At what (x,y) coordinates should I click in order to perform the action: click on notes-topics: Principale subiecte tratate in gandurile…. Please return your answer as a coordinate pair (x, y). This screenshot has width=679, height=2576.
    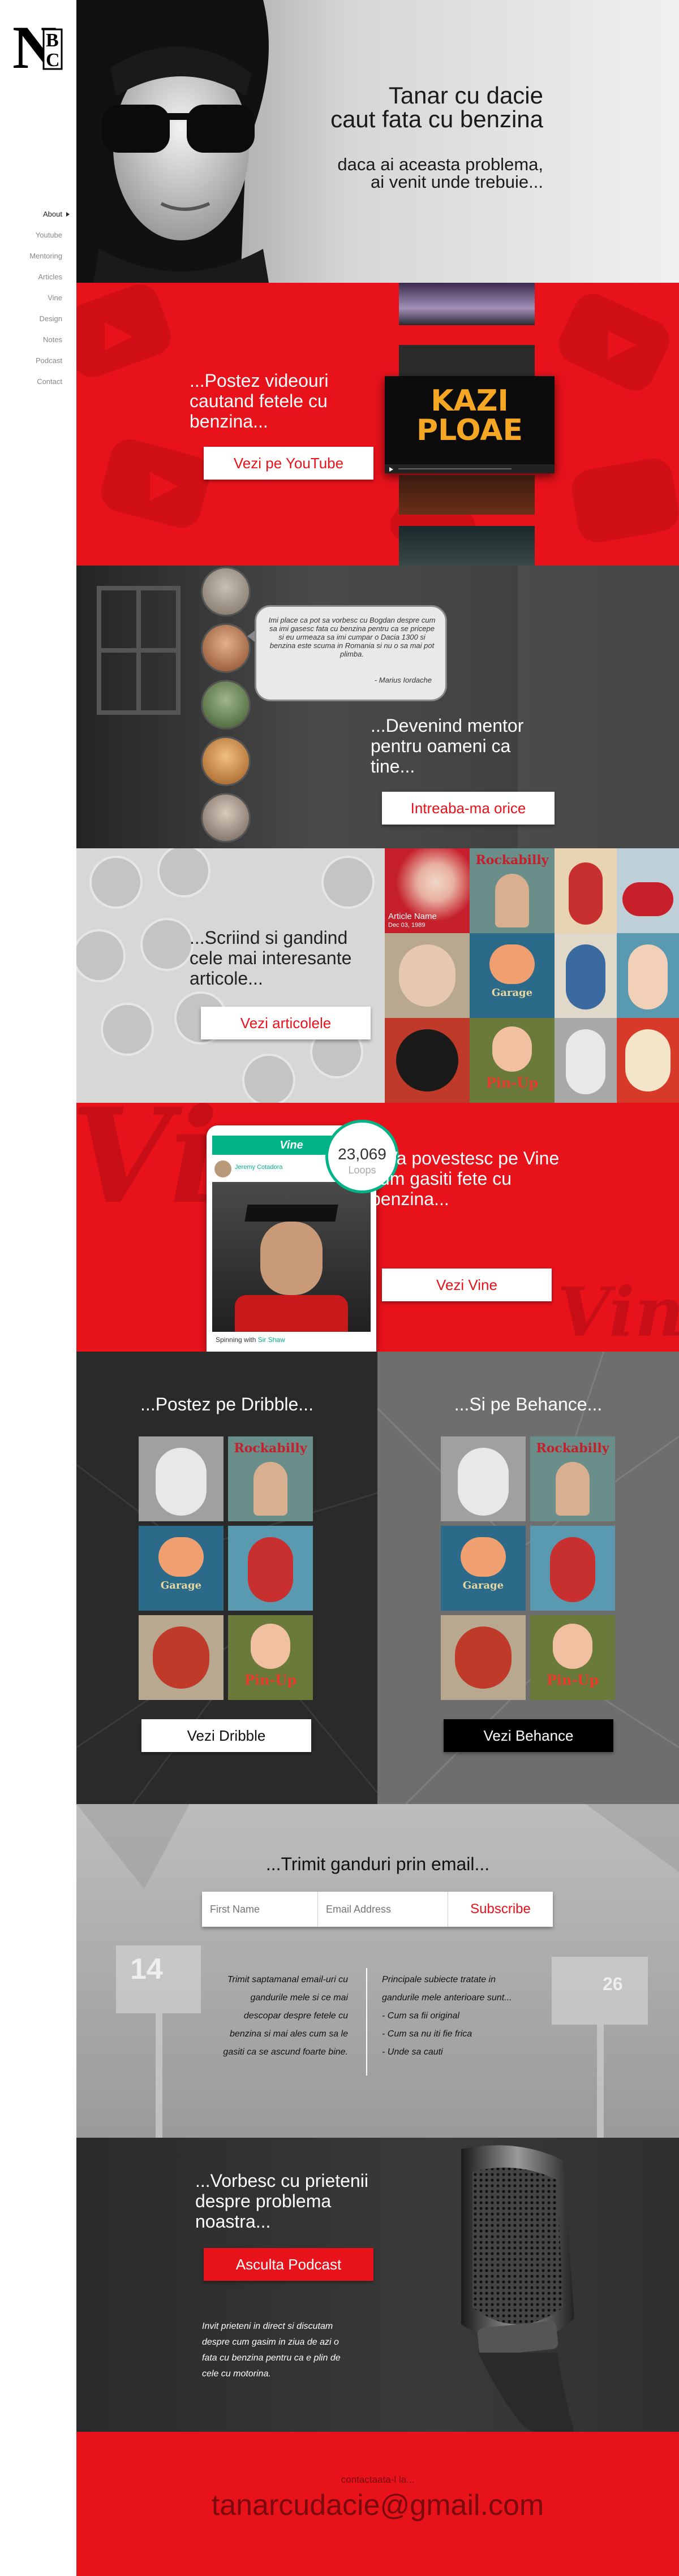
    Looking at the image, I should click on (452, 2016).